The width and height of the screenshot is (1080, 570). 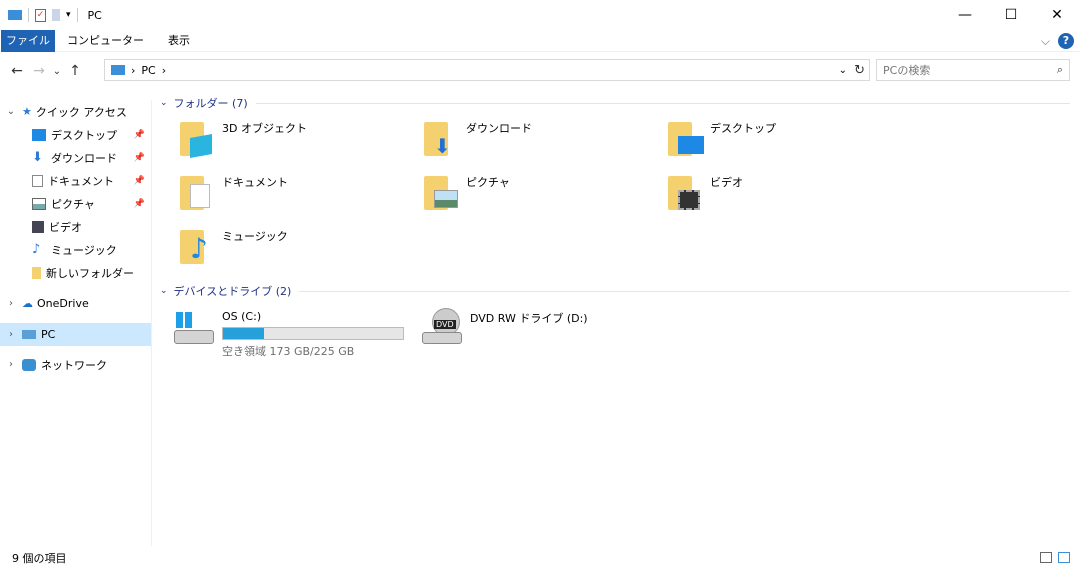 I want to click on desktop-folder-icon, so click(x=685, y=138).